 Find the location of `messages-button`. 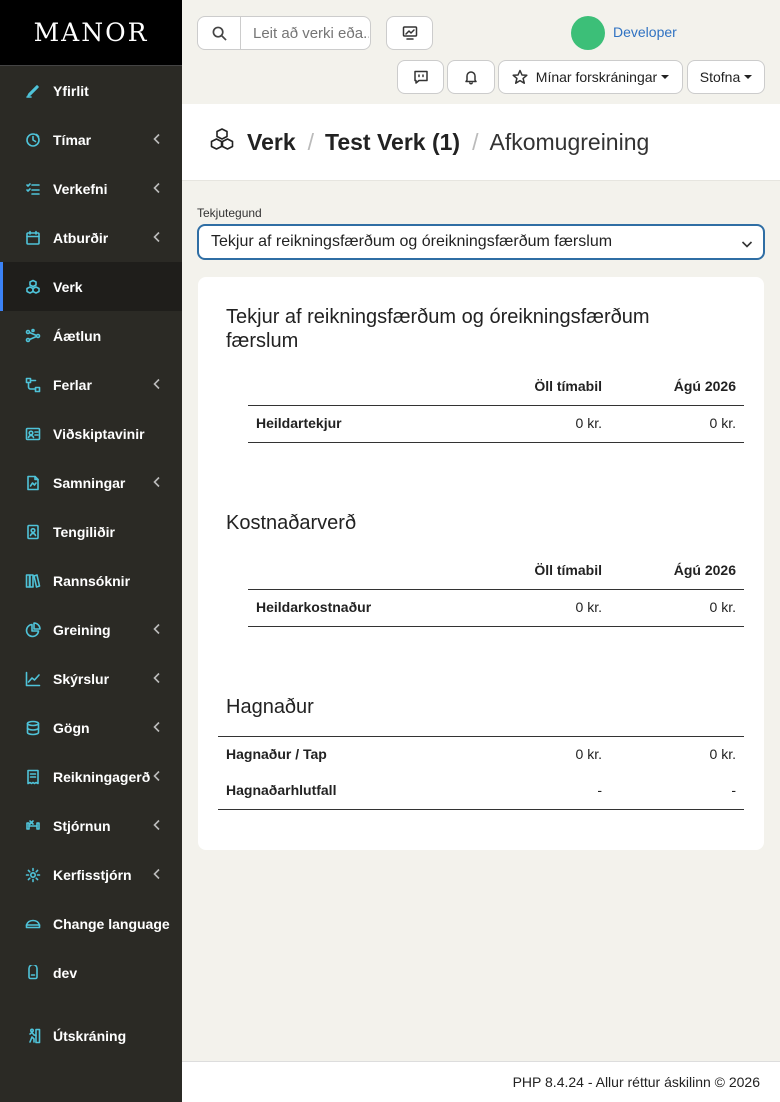

messages-button is located at coordinates (420, 77).